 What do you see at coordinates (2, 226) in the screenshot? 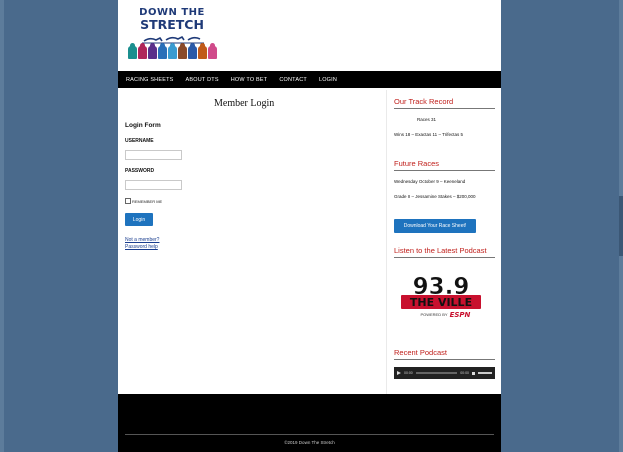
I see `left-gutter` at bounding box center [2, 226].